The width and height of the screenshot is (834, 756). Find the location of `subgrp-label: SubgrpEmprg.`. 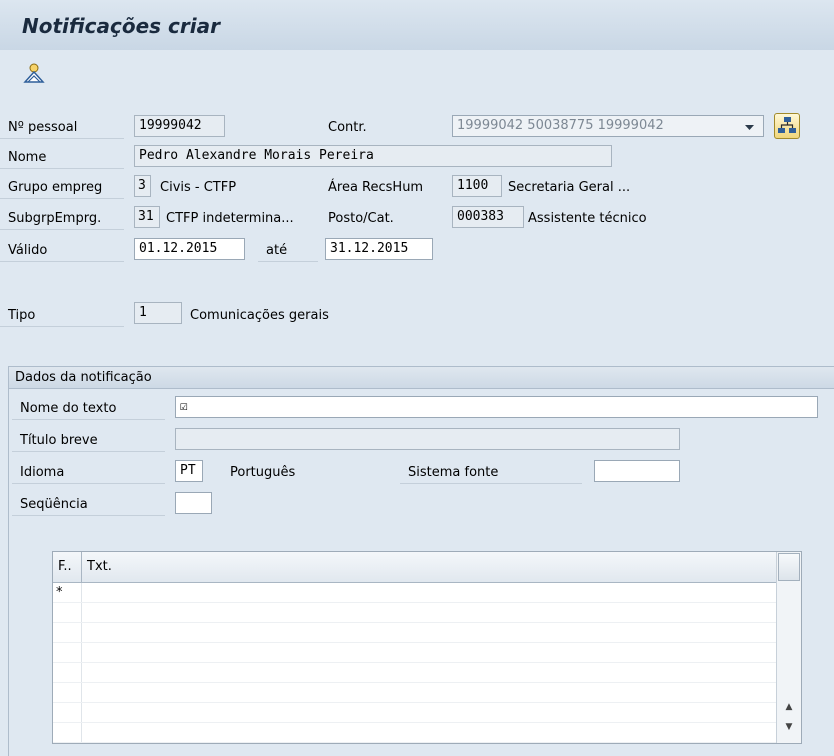

subgrp-label: SubgrpEmprg. is located at coordinates (62, 219).